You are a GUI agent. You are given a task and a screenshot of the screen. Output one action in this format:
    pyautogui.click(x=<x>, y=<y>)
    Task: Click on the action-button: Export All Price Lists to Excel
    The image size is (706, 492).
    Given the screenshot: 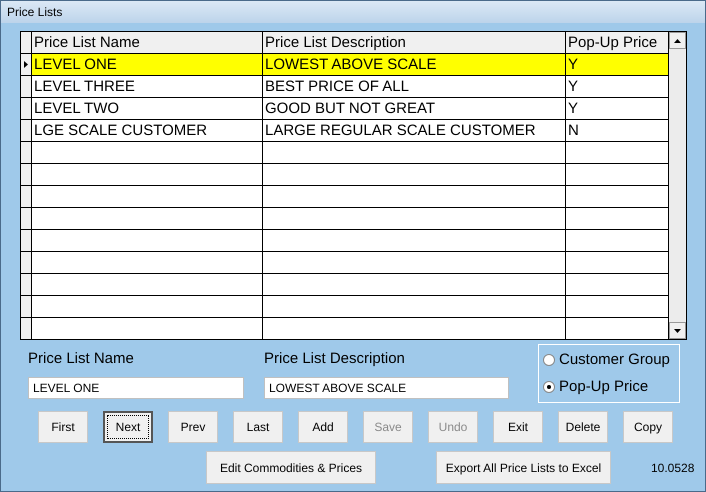 What is the action you would take?
    pyautogui.click(x=523, y=467)
    